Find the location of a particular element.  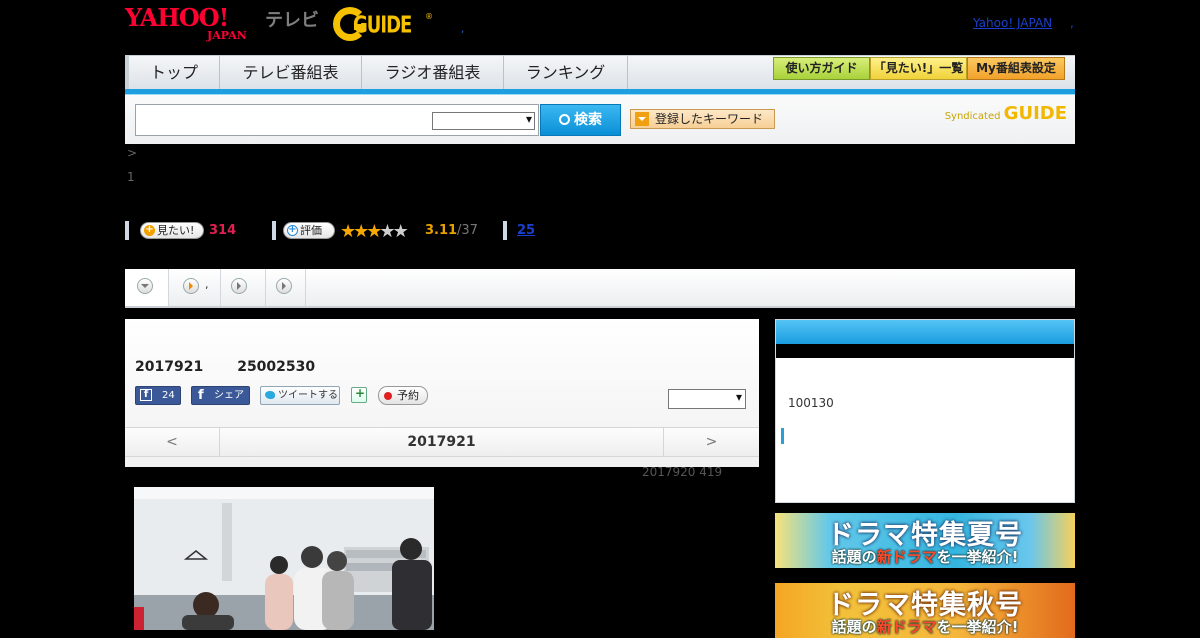

syndicated-logo: Syndicated GUIDE is located at coordinates (1006, 113).